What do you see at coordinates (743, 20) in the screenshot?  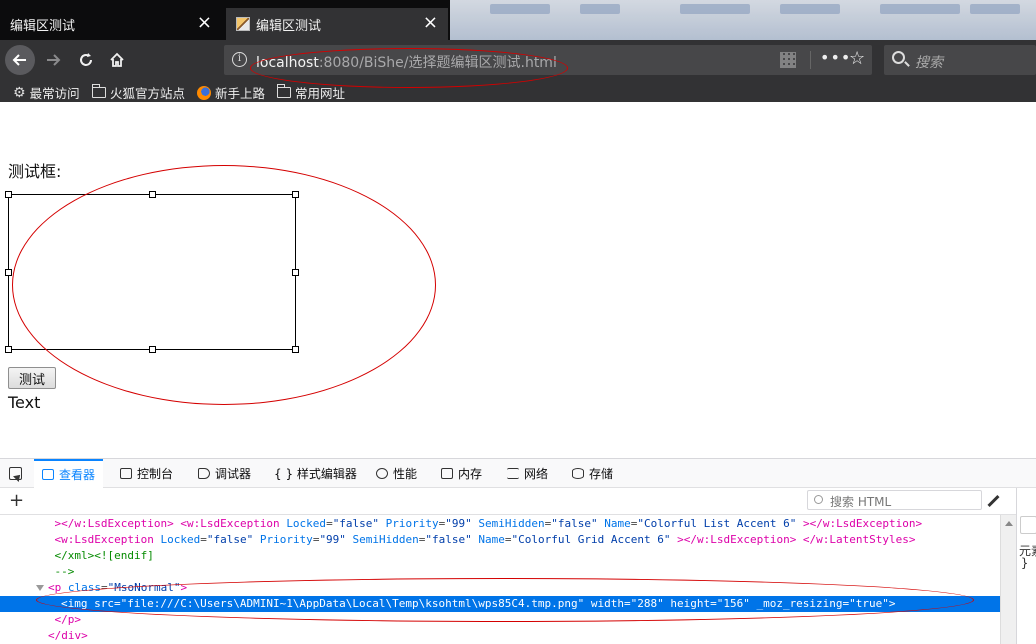 I see `background-window` at bounding box center [743, 20].